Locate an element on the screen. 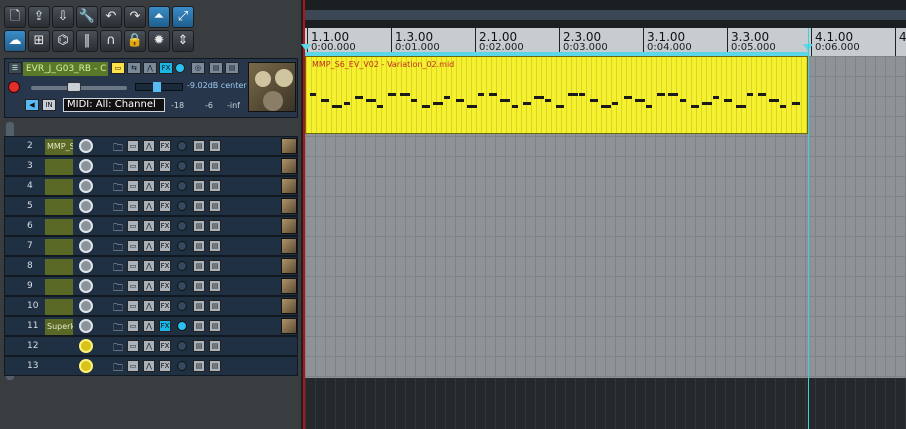 Image resolution: width=906 pixels, height=429 pixels. track-row: 10 🗀 ▭ ⋀ FX ▤ ▤ is located at coordinates (151, 306).